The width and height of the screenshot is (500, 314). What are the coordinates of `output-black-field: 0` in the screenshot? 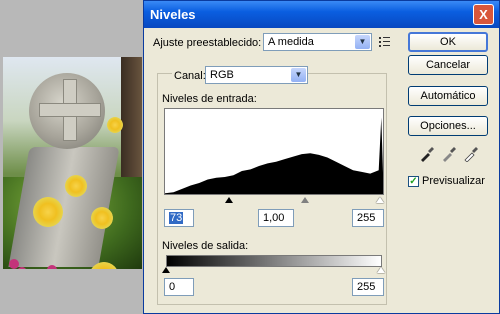 It's located at (179, 287).